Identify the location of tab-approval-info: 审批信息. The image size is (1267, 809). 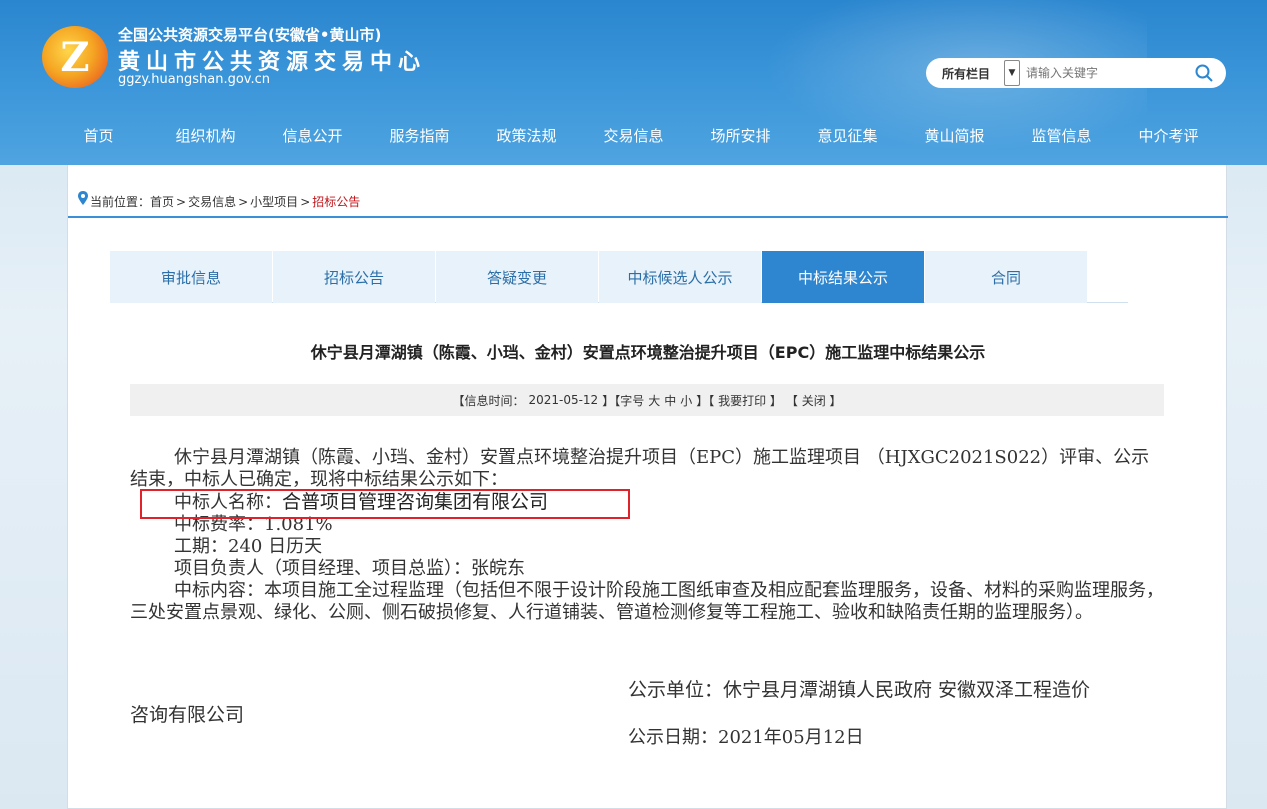
(191, 277).